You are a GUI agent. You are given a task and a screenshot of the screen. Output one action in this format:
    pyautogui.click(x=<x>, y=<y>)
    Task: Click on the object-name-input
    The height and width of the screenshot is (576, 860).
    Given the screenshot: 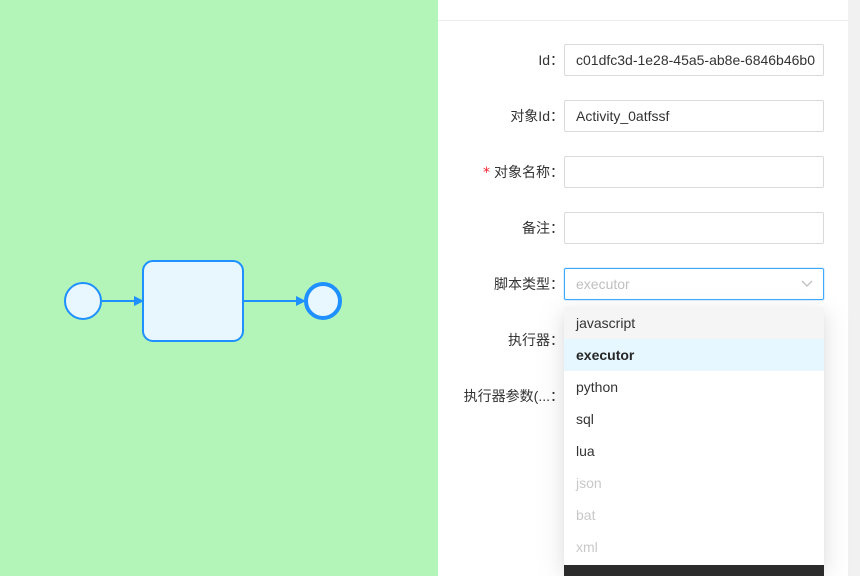 What is the action you would take?
    pyautogui.click(x=694, y=172)
    